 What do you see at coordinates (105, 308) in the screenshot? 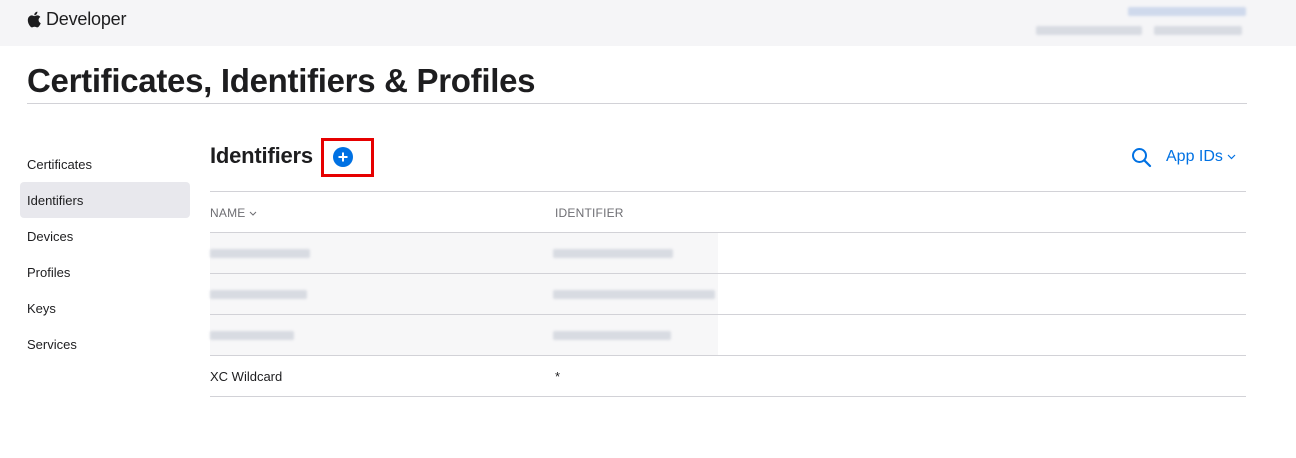
I see `sidebar-item-keys: Keys` at bounding box center [105, 308].